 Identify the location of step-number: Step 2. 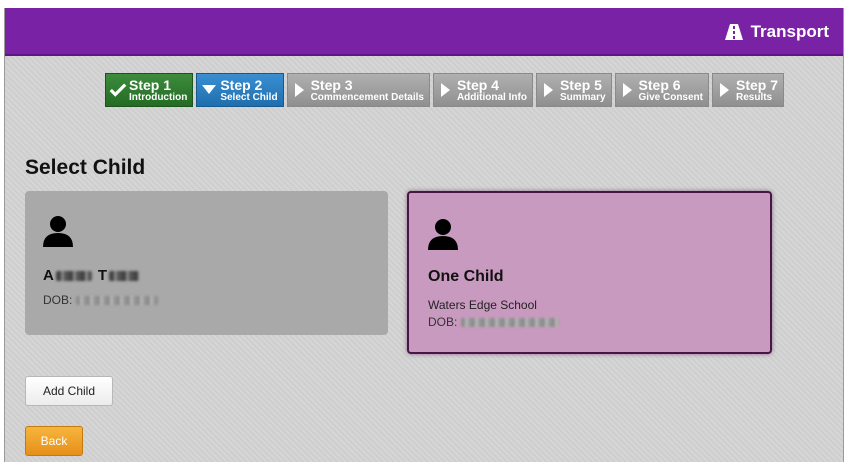
(241, 84).